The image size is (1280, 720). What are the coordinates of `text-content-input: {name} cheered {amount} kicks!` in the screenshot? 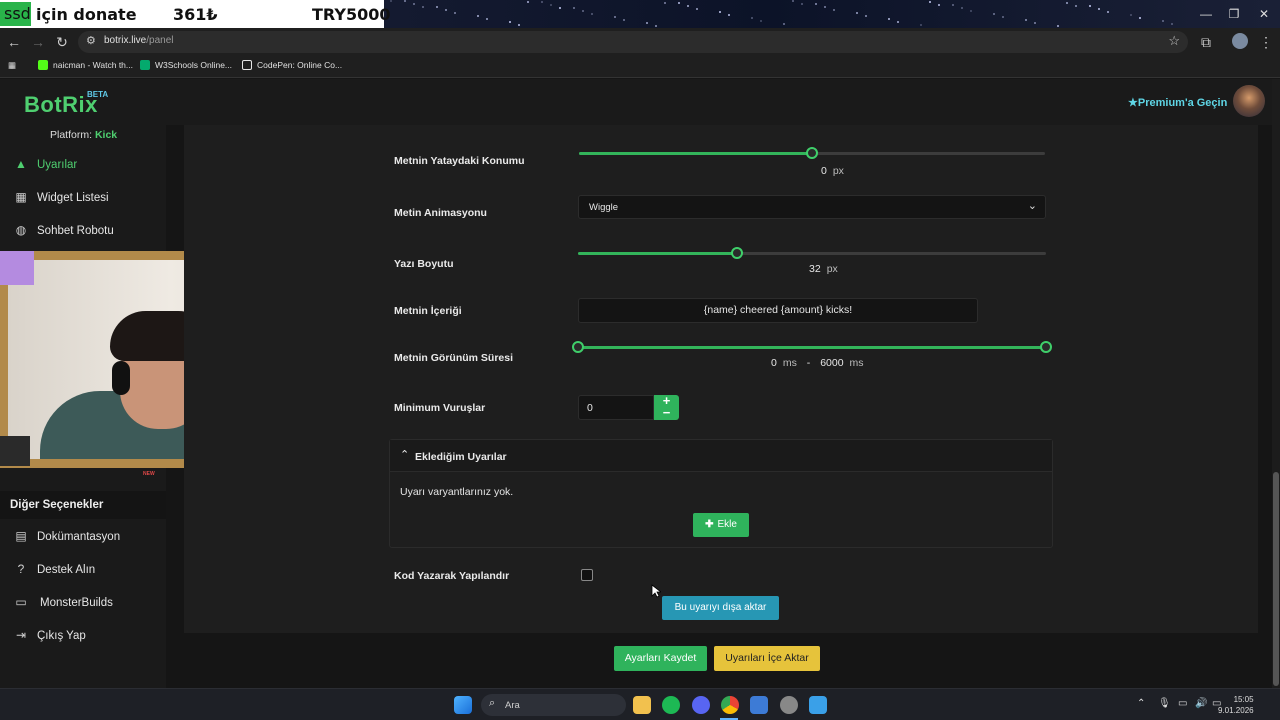 It's located at (778, 310).